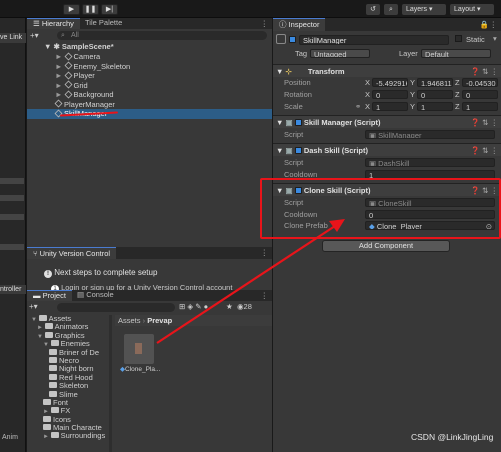  I want to click on arrow-line, so click(246, 284).